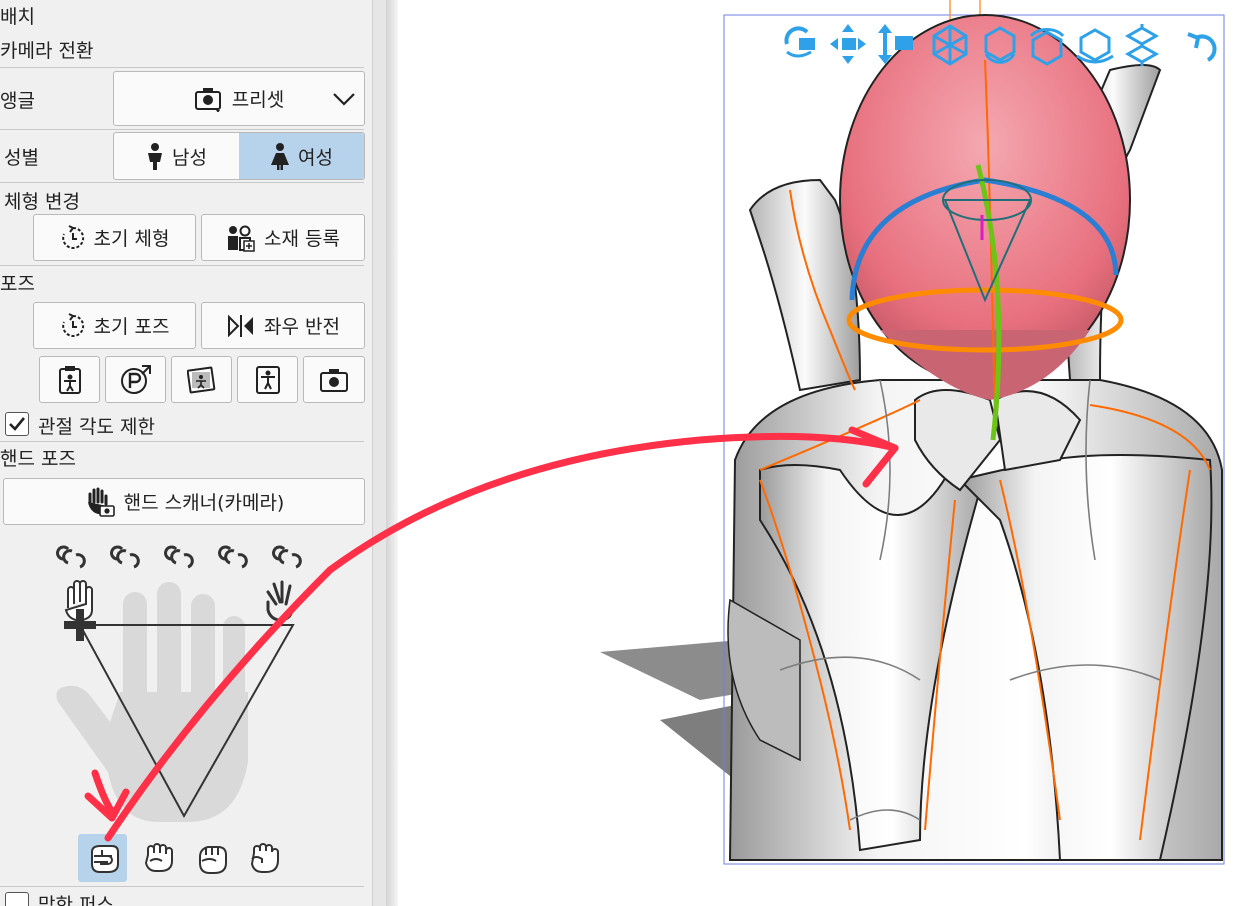 This screenshot has width=1248, height=906. I want to click on gender-toggle: 남성 여성, so click(239, 156).